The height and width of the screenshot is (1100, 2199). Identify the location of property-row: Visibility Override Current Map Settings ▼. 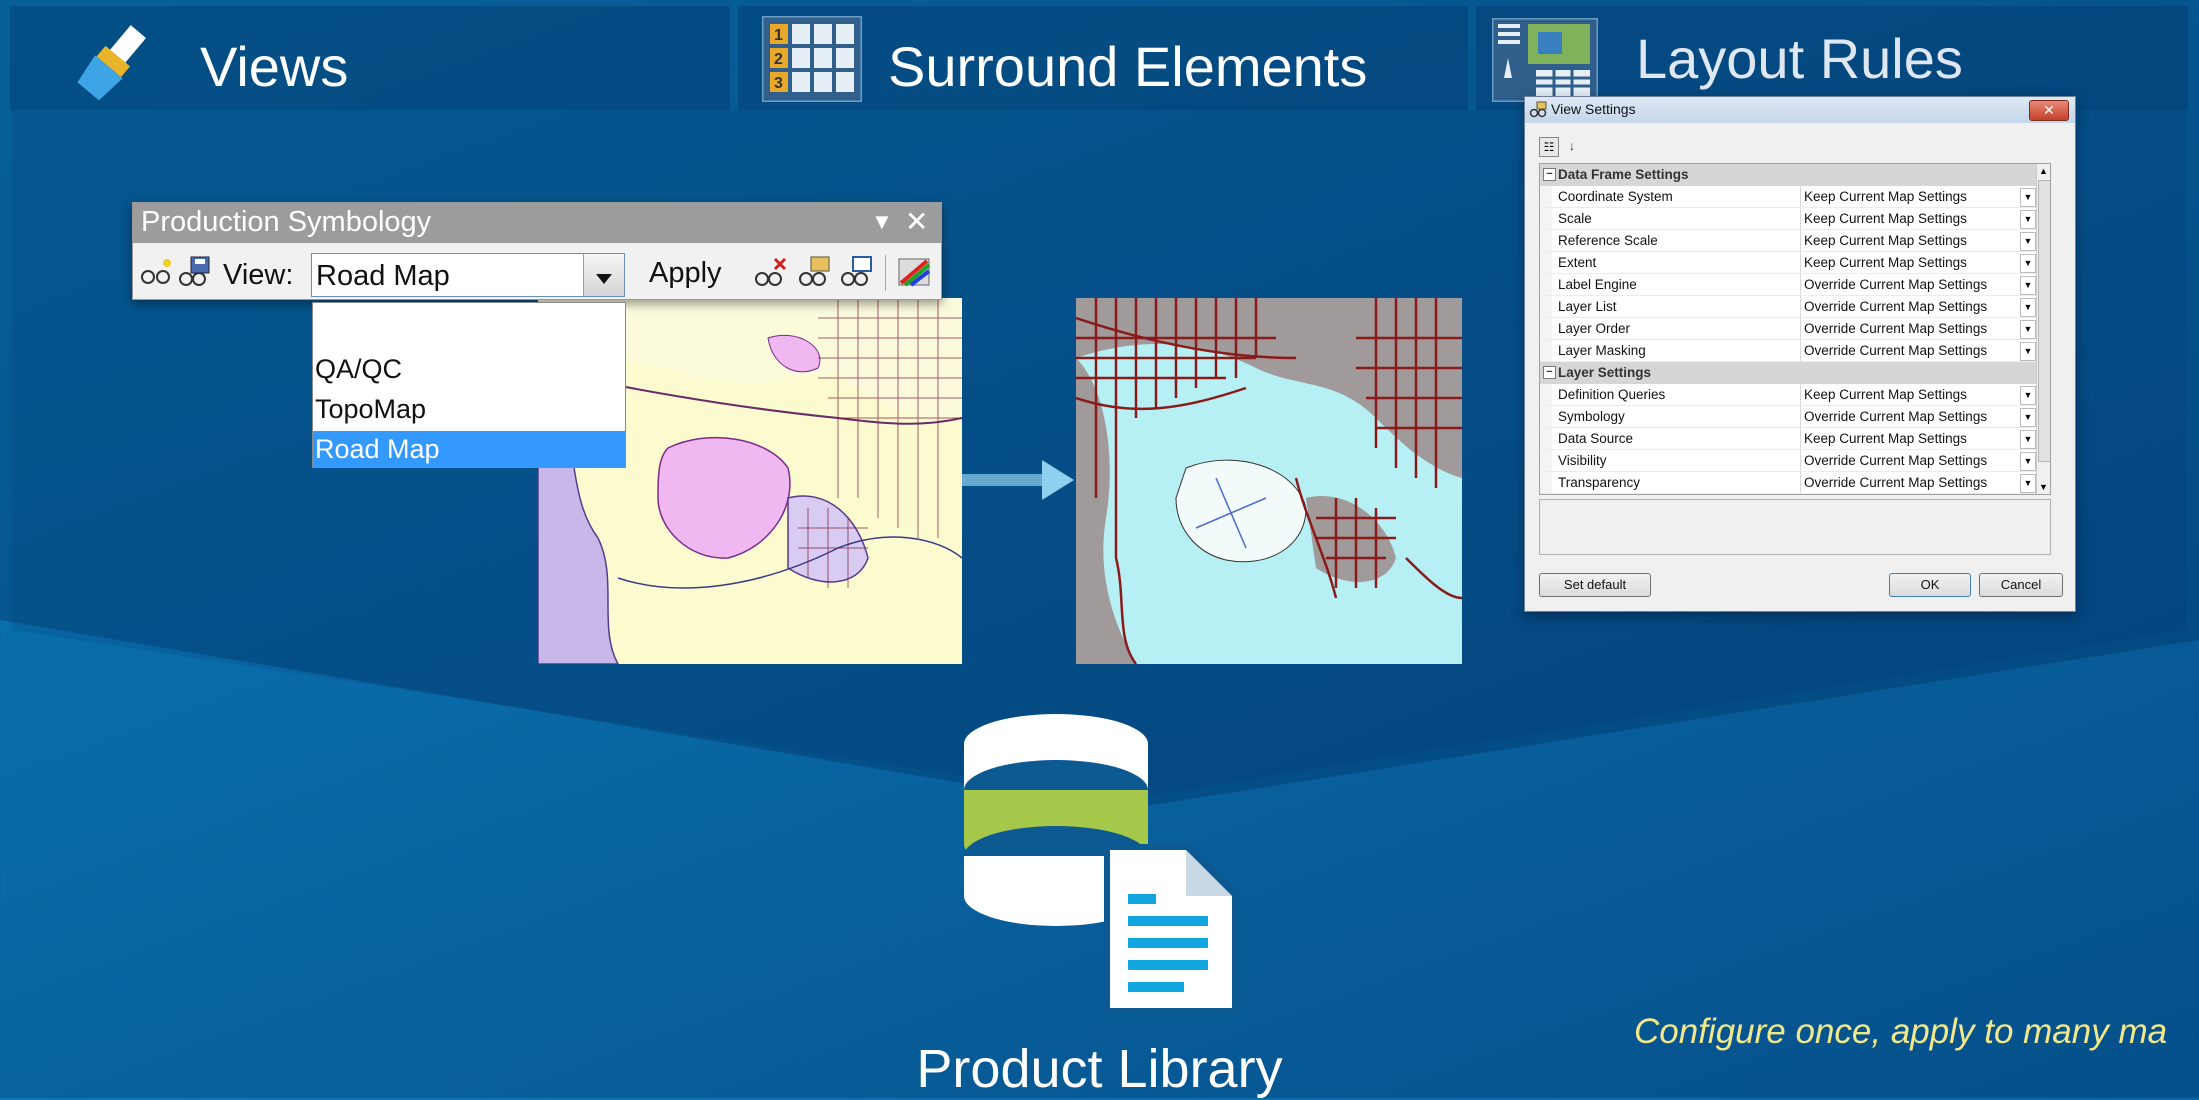
(1788, 461).